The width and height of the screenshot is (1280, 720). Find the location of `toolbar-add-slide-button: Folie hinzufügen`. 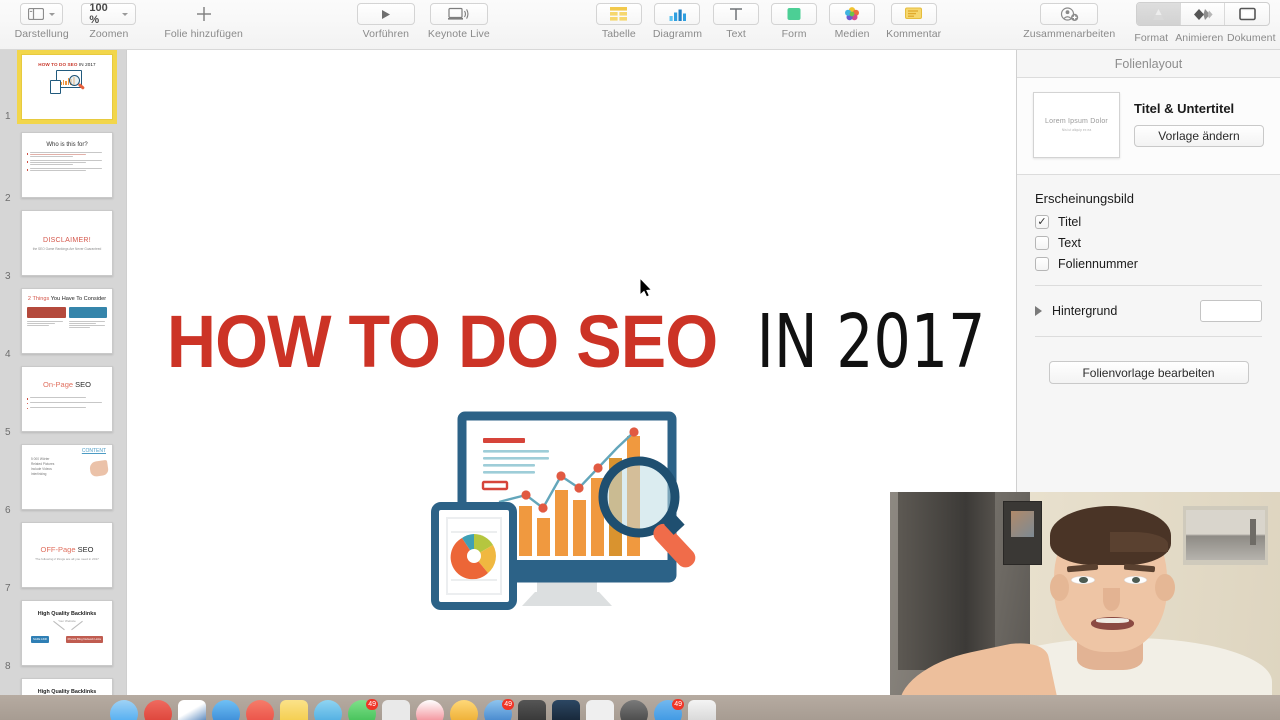

toolbar-add-slide-button: Folie hinzufügen is located at coordinates (203, 20).